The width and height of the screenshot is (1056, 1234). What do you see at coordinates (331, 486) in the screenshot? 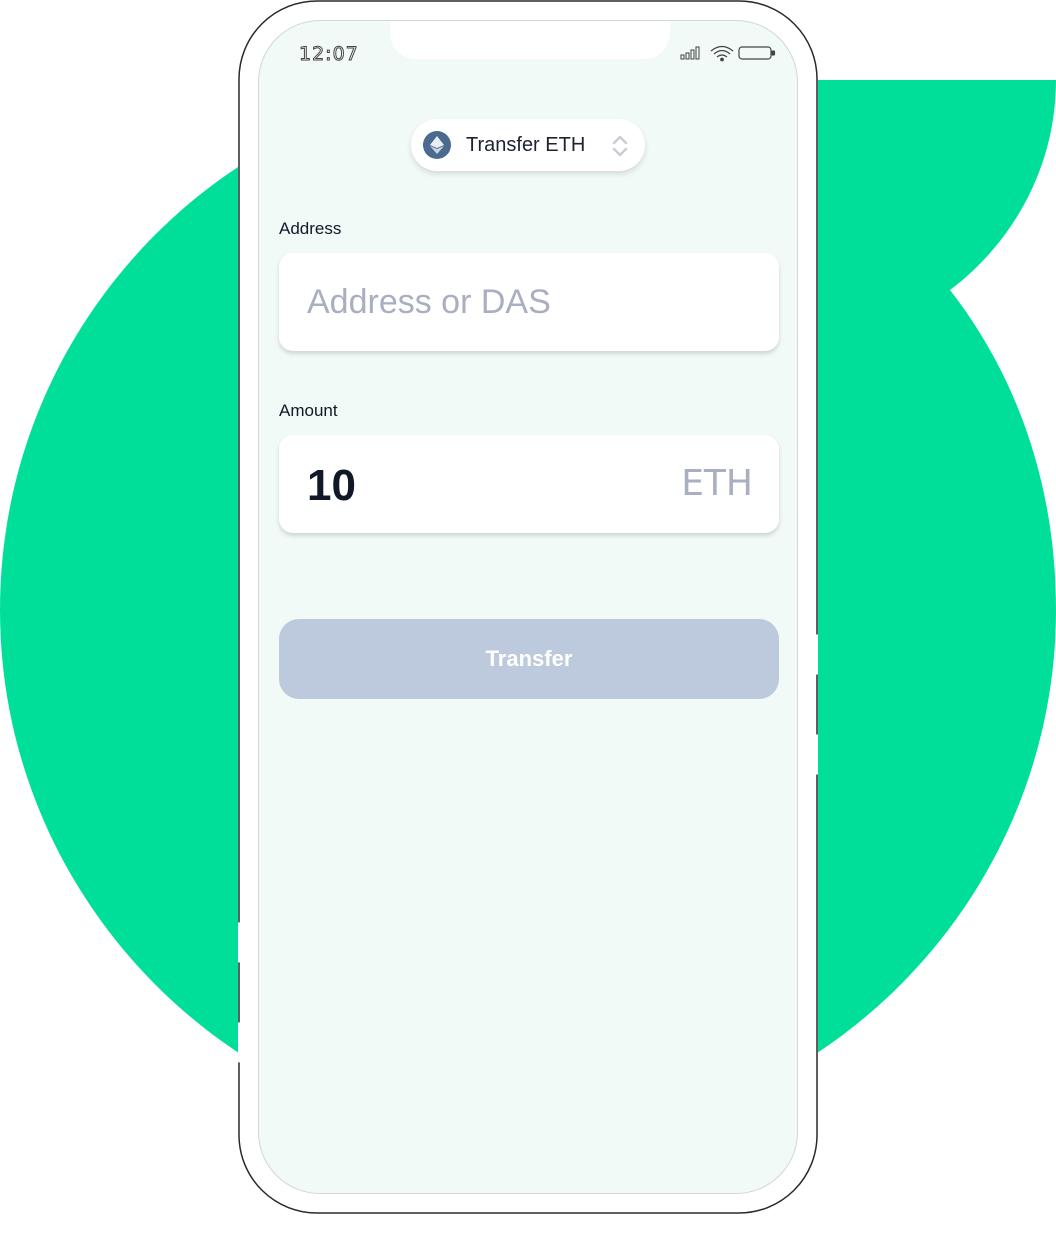
I see `amount-value: 10` at bounding box center [331, 486].